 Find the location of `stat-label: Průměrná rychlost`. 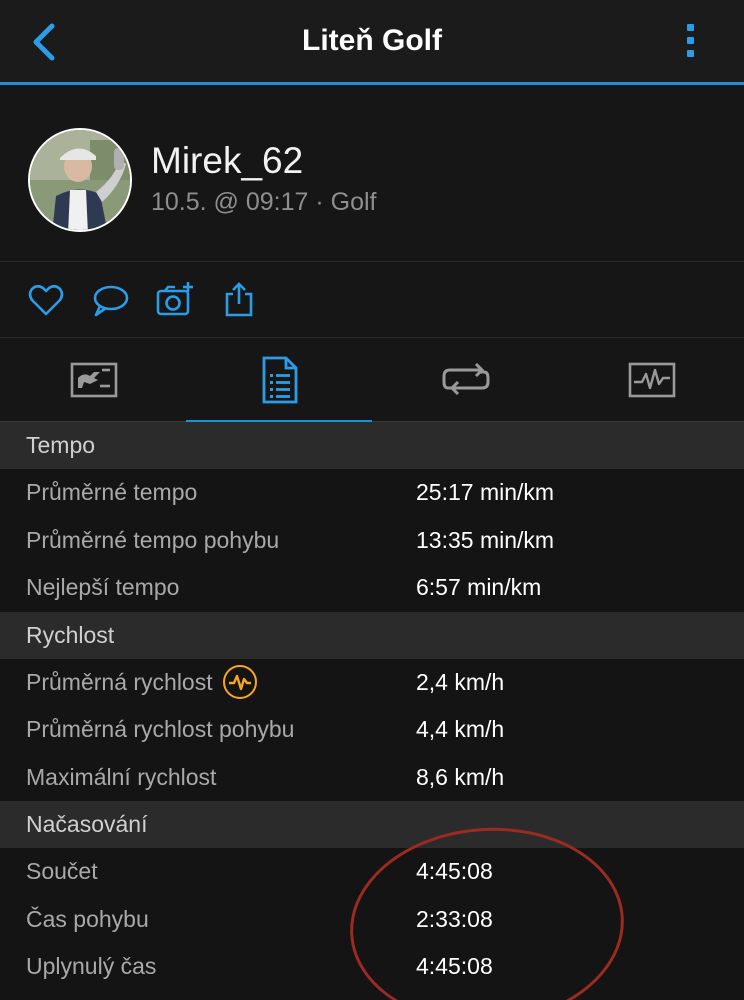

stat-label: Průměrná rychlost is located at coordinates (119, 681).